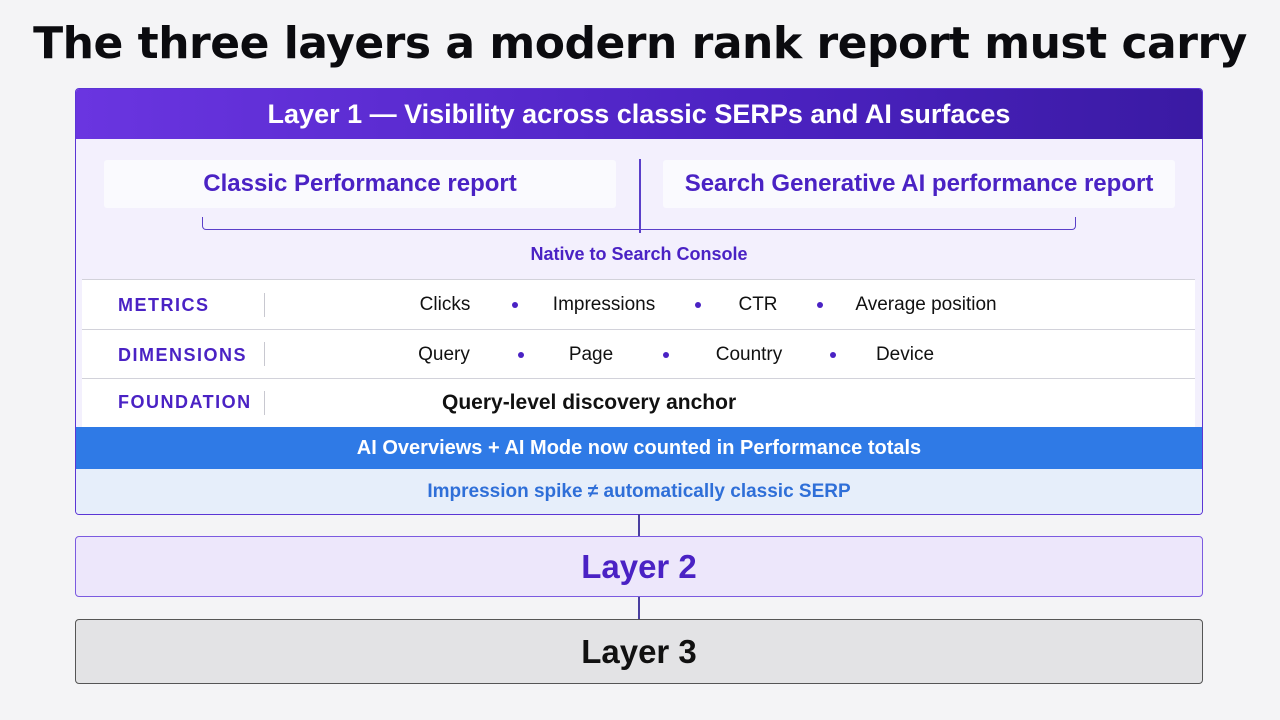 The width and height of the screenshot is (1280, 720). Describe the element at coordinates (264, 305) in the screenshot. I see `metrics-separator` at that location.